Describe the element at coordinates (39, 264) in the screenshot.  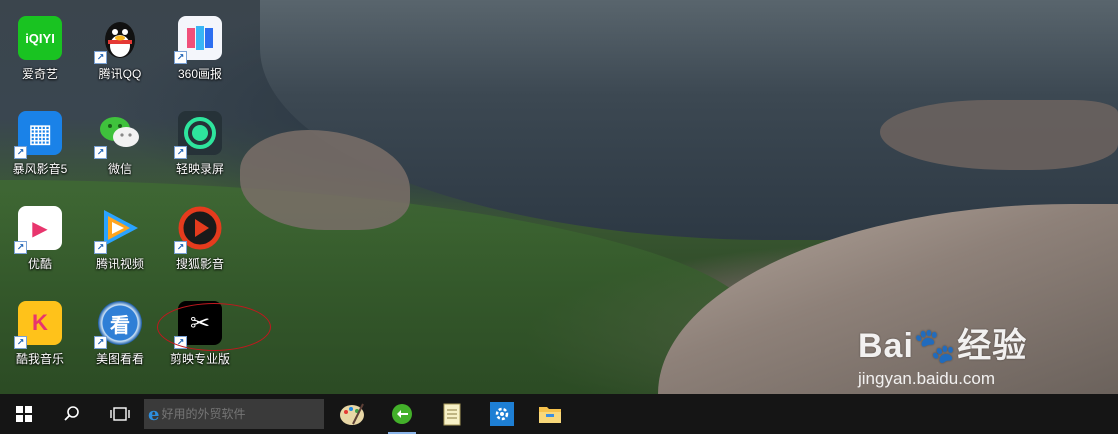
I see `desktop-icon-label: 优酷` at that location.